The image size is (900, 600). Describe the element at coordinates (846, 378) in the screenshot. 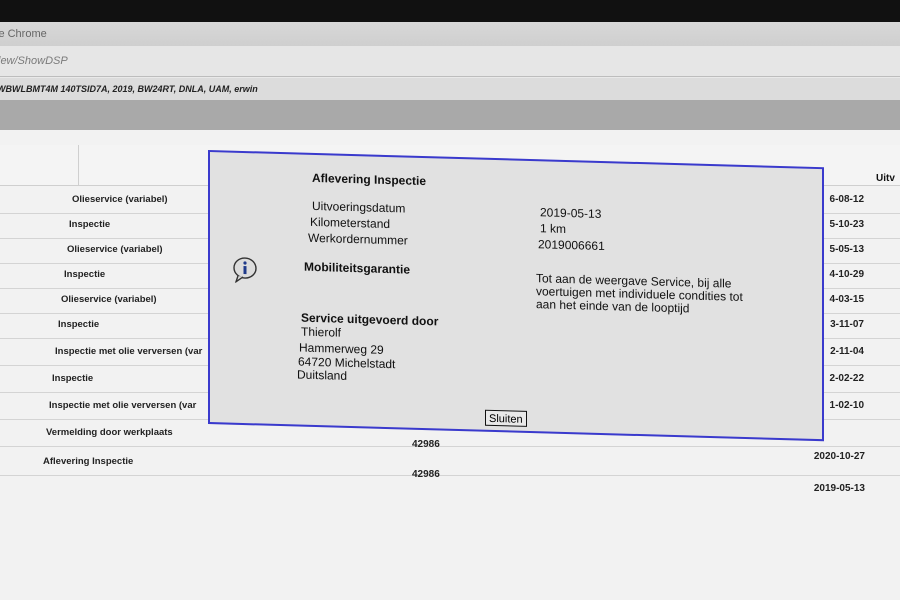

I see `row-date: 2-02-22` at that location.